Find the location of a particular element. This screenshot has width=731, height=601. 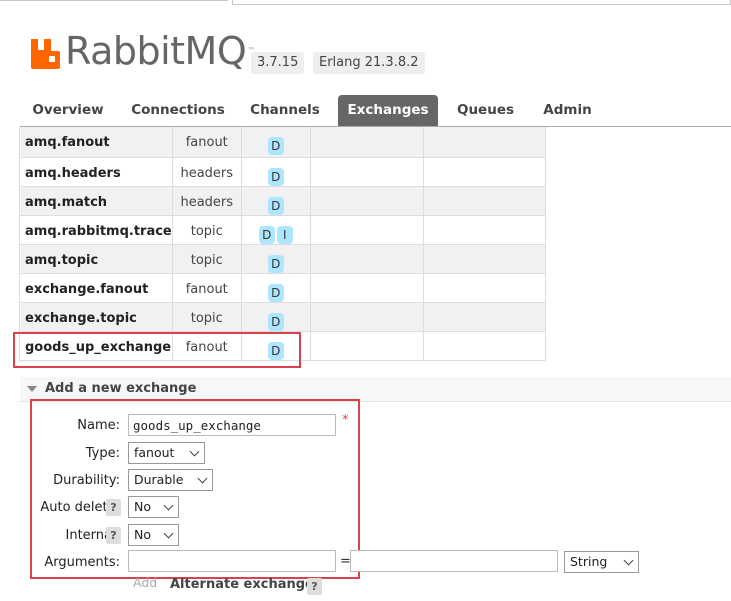

argument-key-input is located at coordinates (232, 561).